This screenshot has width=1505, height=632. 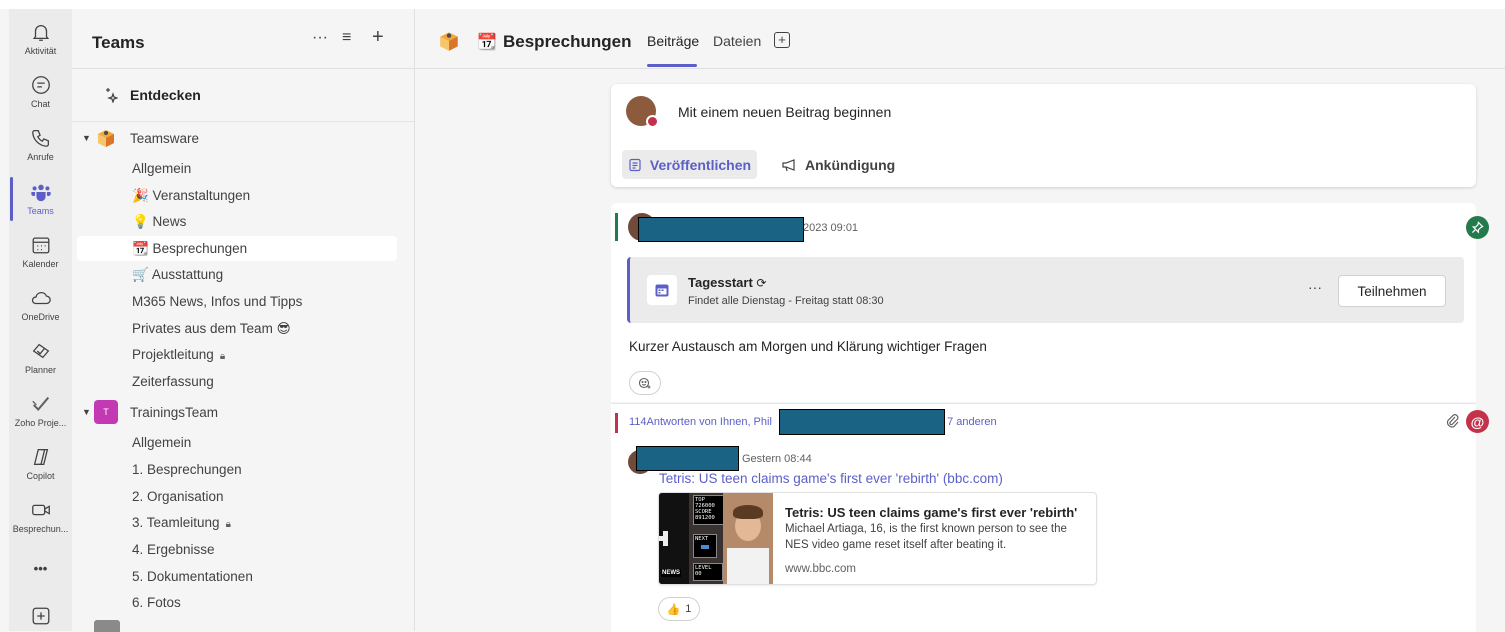 I want to click on tetris-level-panel: LEVEL 00, so click(x=708, y=572).